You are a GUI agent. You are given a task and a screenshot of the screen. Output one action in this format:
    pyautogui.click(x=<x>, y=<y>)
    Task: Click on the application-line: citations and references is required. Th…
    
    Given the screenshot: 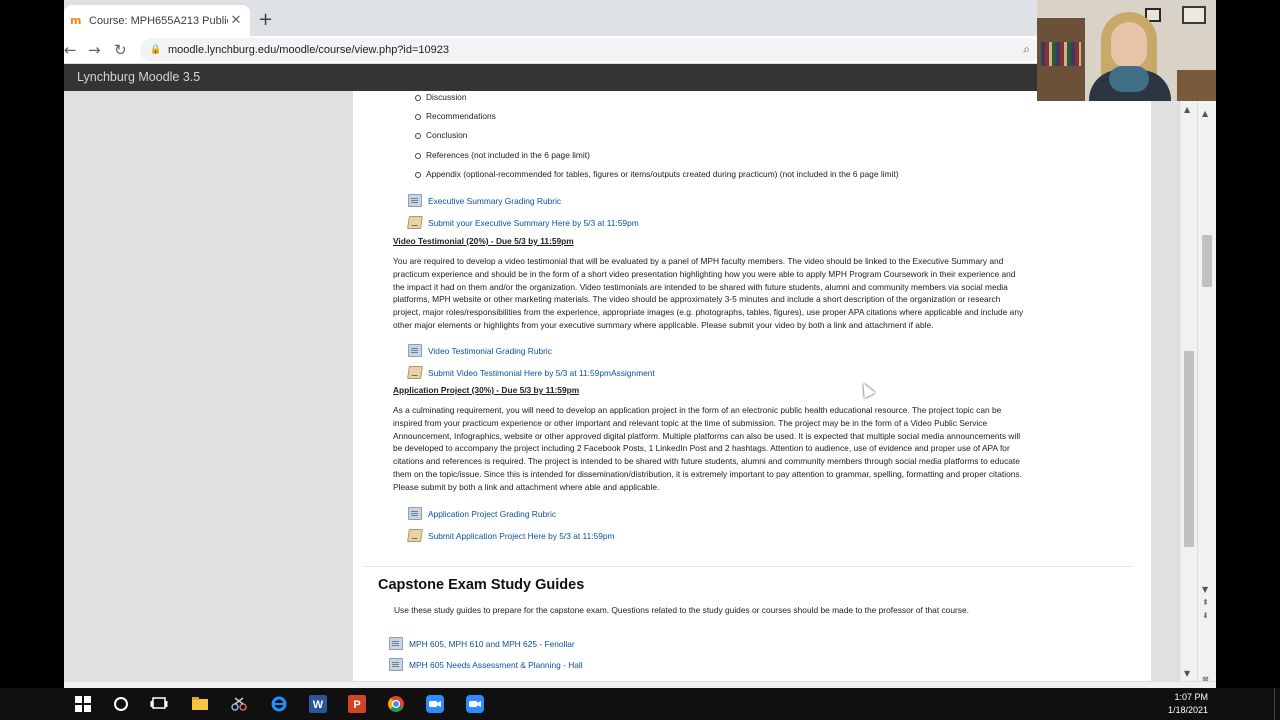 What is the action you would take?
    pyautogui.click(x=706, y=461)
    